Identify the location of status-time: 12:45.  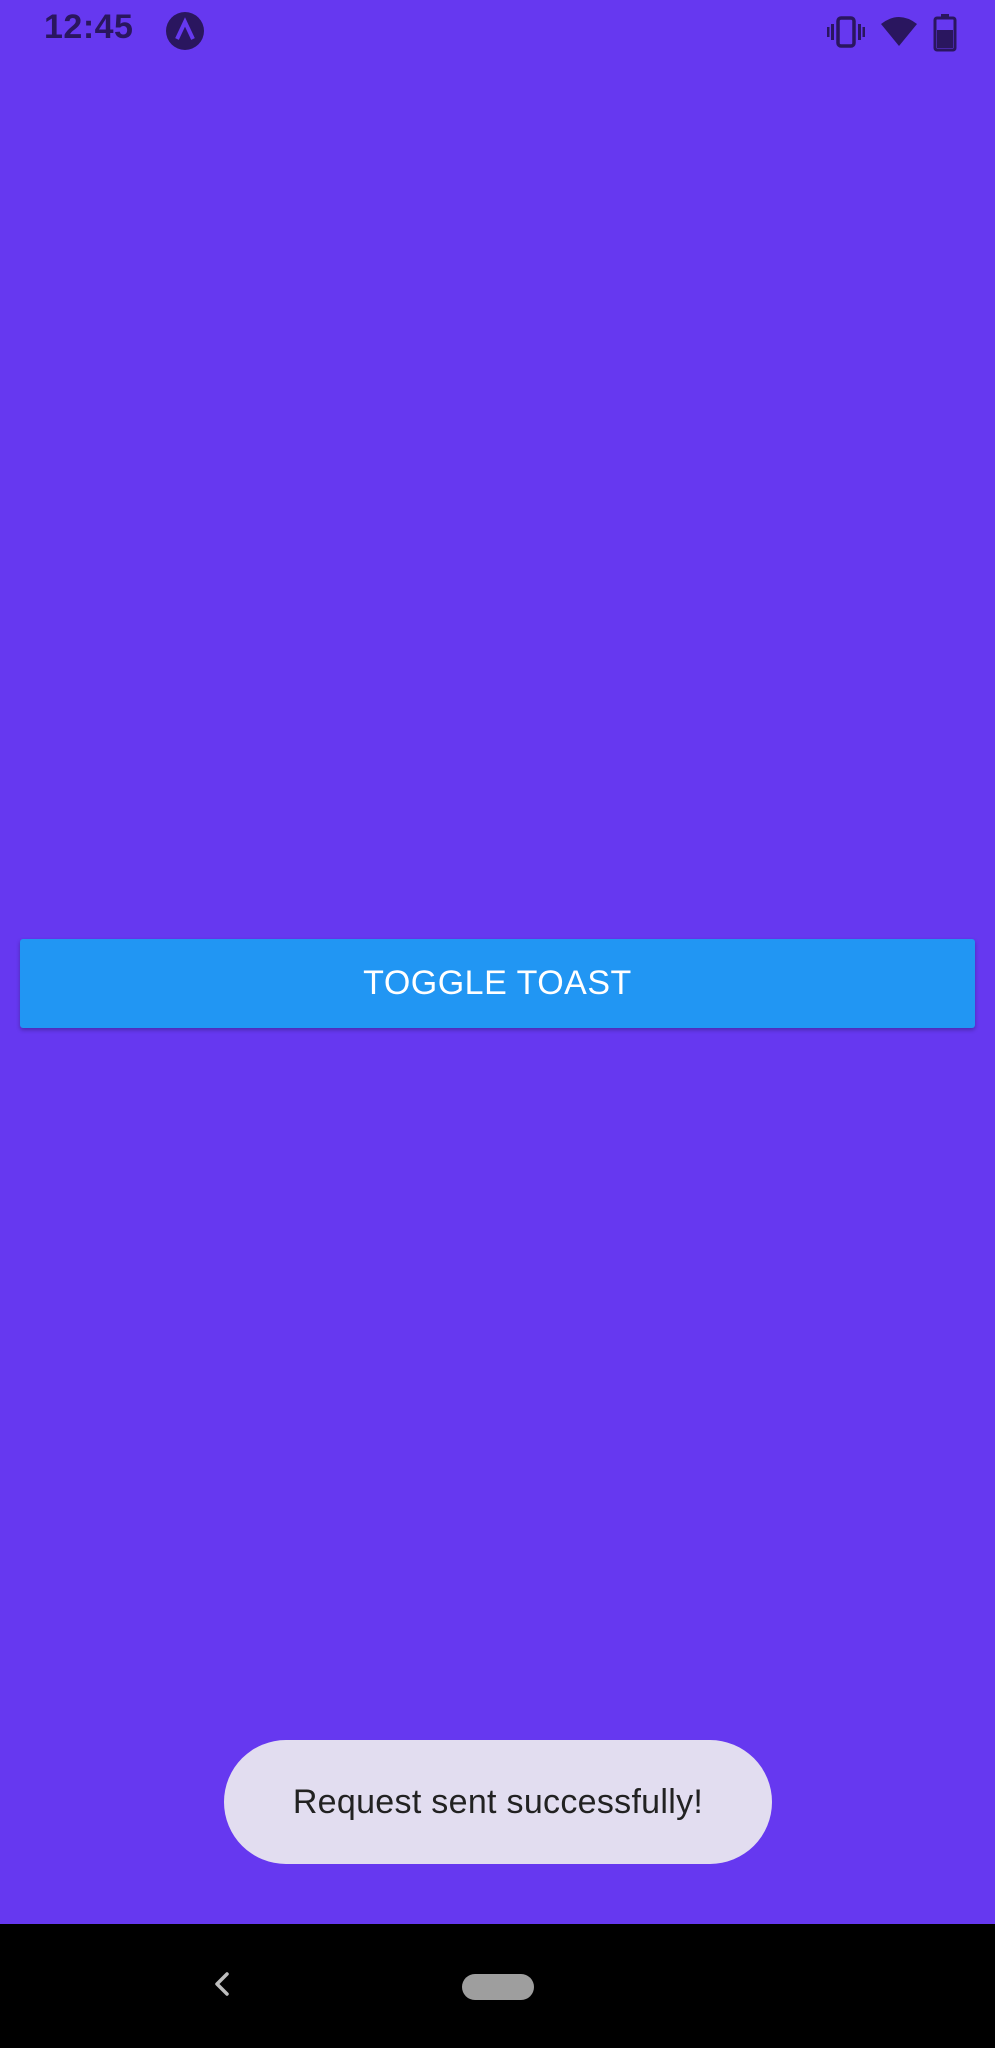
(89, 27).